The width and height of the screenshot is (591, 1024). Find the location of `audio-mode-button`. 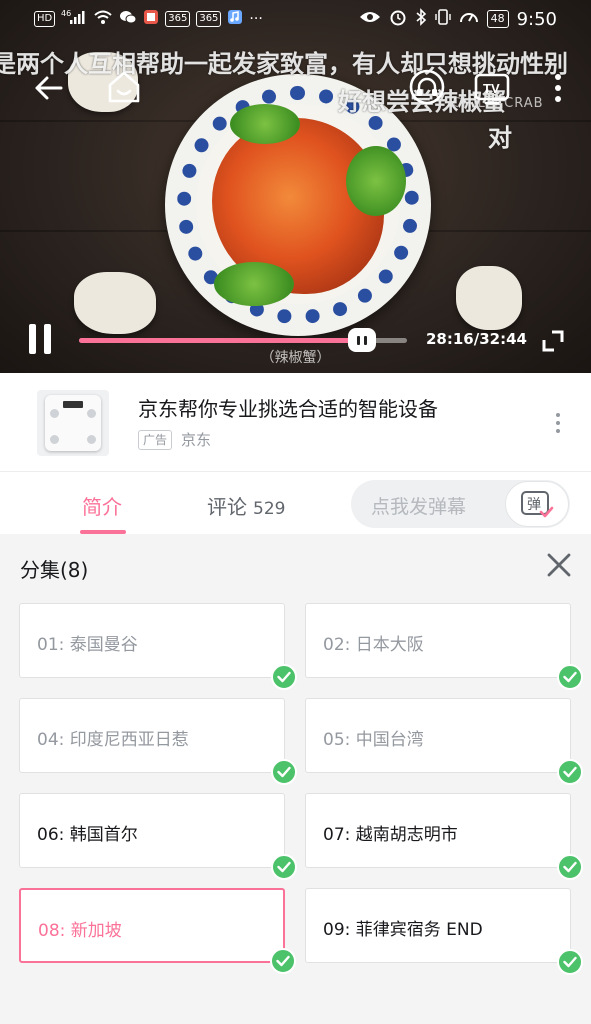

audio-mode-button is located at coordinates (427, 87).